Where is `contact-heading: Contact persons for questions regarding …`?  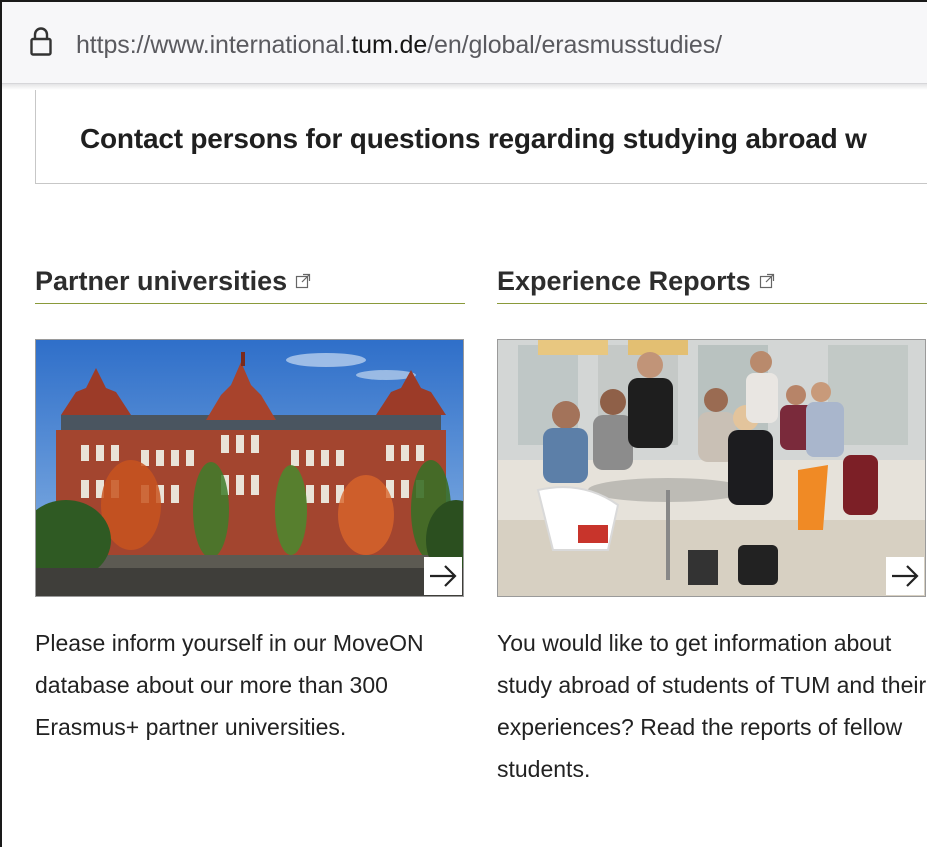 contact-heading: Contact persons for questions regarding … is located at coordinates (473, 138).